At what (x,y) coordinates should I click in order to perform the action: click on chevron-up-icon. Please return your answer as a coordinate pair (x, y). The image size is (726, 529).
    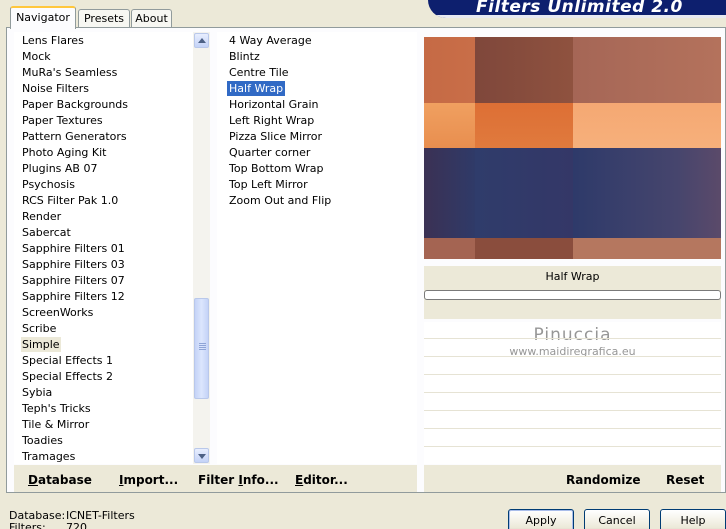
    Looking at the image, I should click on (202, 40).